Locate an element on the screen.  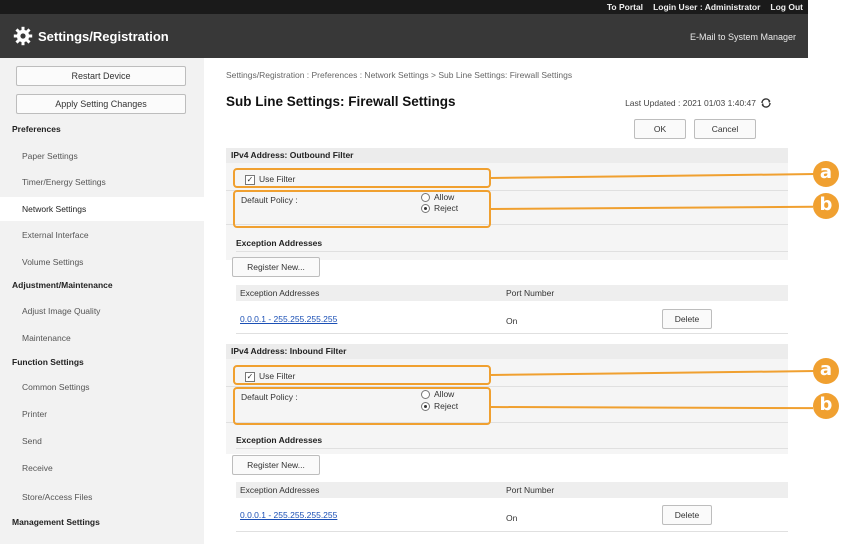
sidebar-item-common-settings: Common Settings is located at coordinates (56, 387).